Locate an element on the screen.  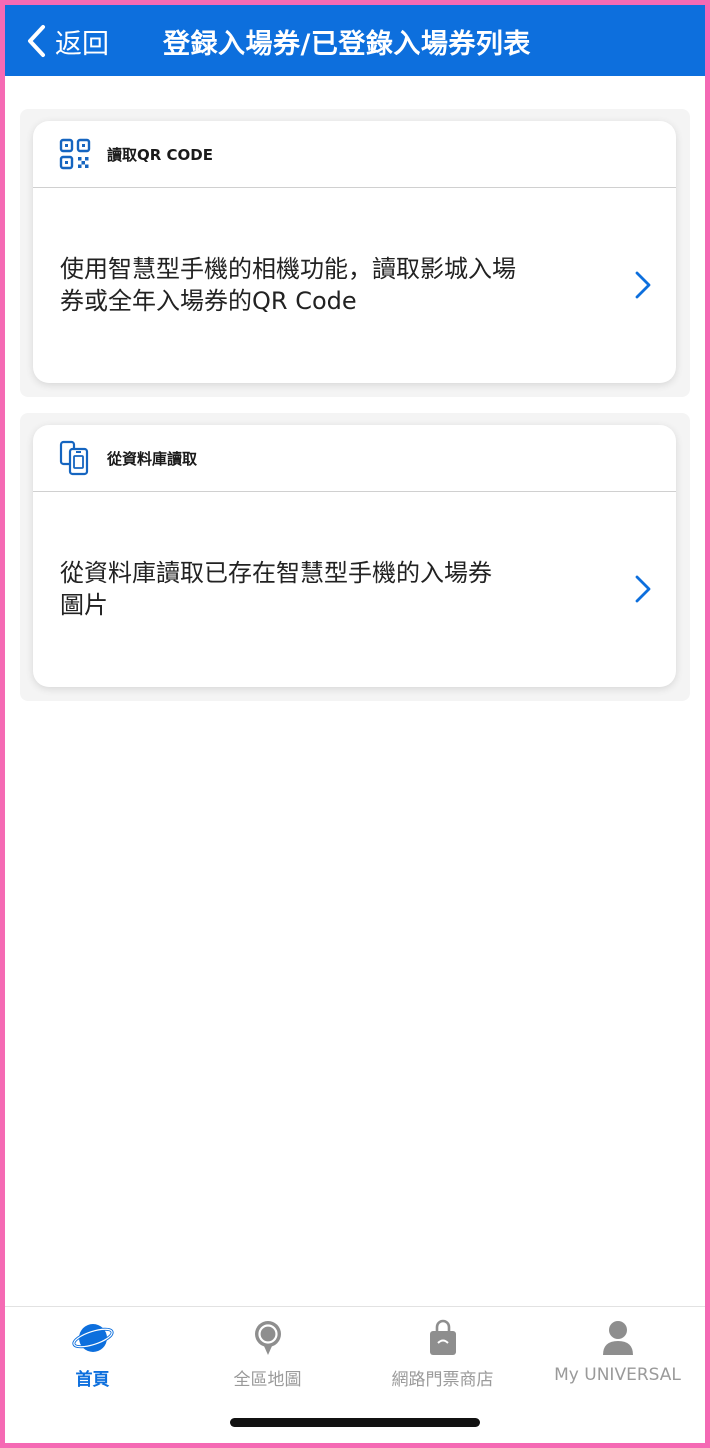
back-button: 返回 is located at coordinates (67, 41).